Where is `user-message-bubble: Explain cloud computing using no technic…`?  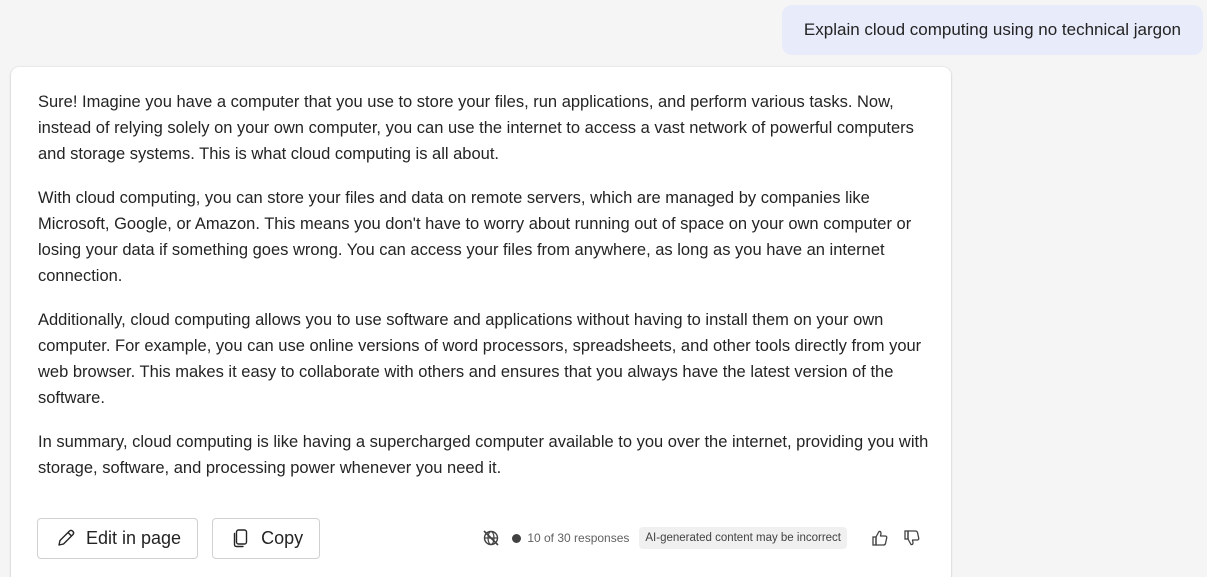 user-message-bubble: Explain cloud computing using no technic… is located at coordinates (992, 30).